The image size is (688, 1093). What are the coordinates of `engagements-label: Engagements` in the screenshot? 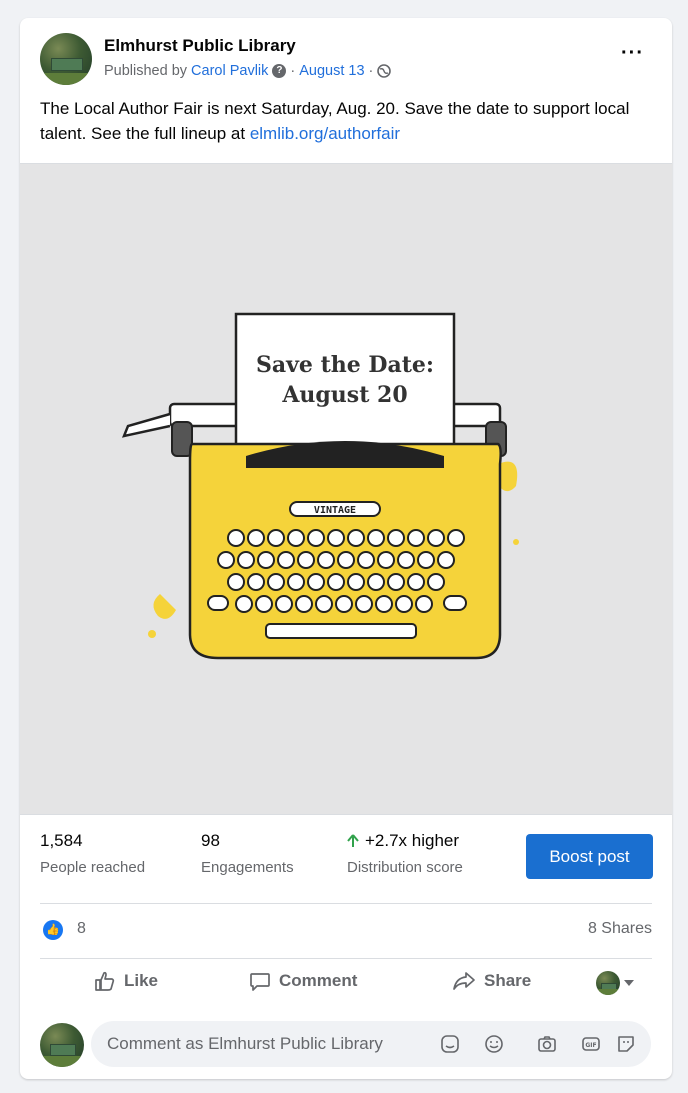 It's located at (247, 867).